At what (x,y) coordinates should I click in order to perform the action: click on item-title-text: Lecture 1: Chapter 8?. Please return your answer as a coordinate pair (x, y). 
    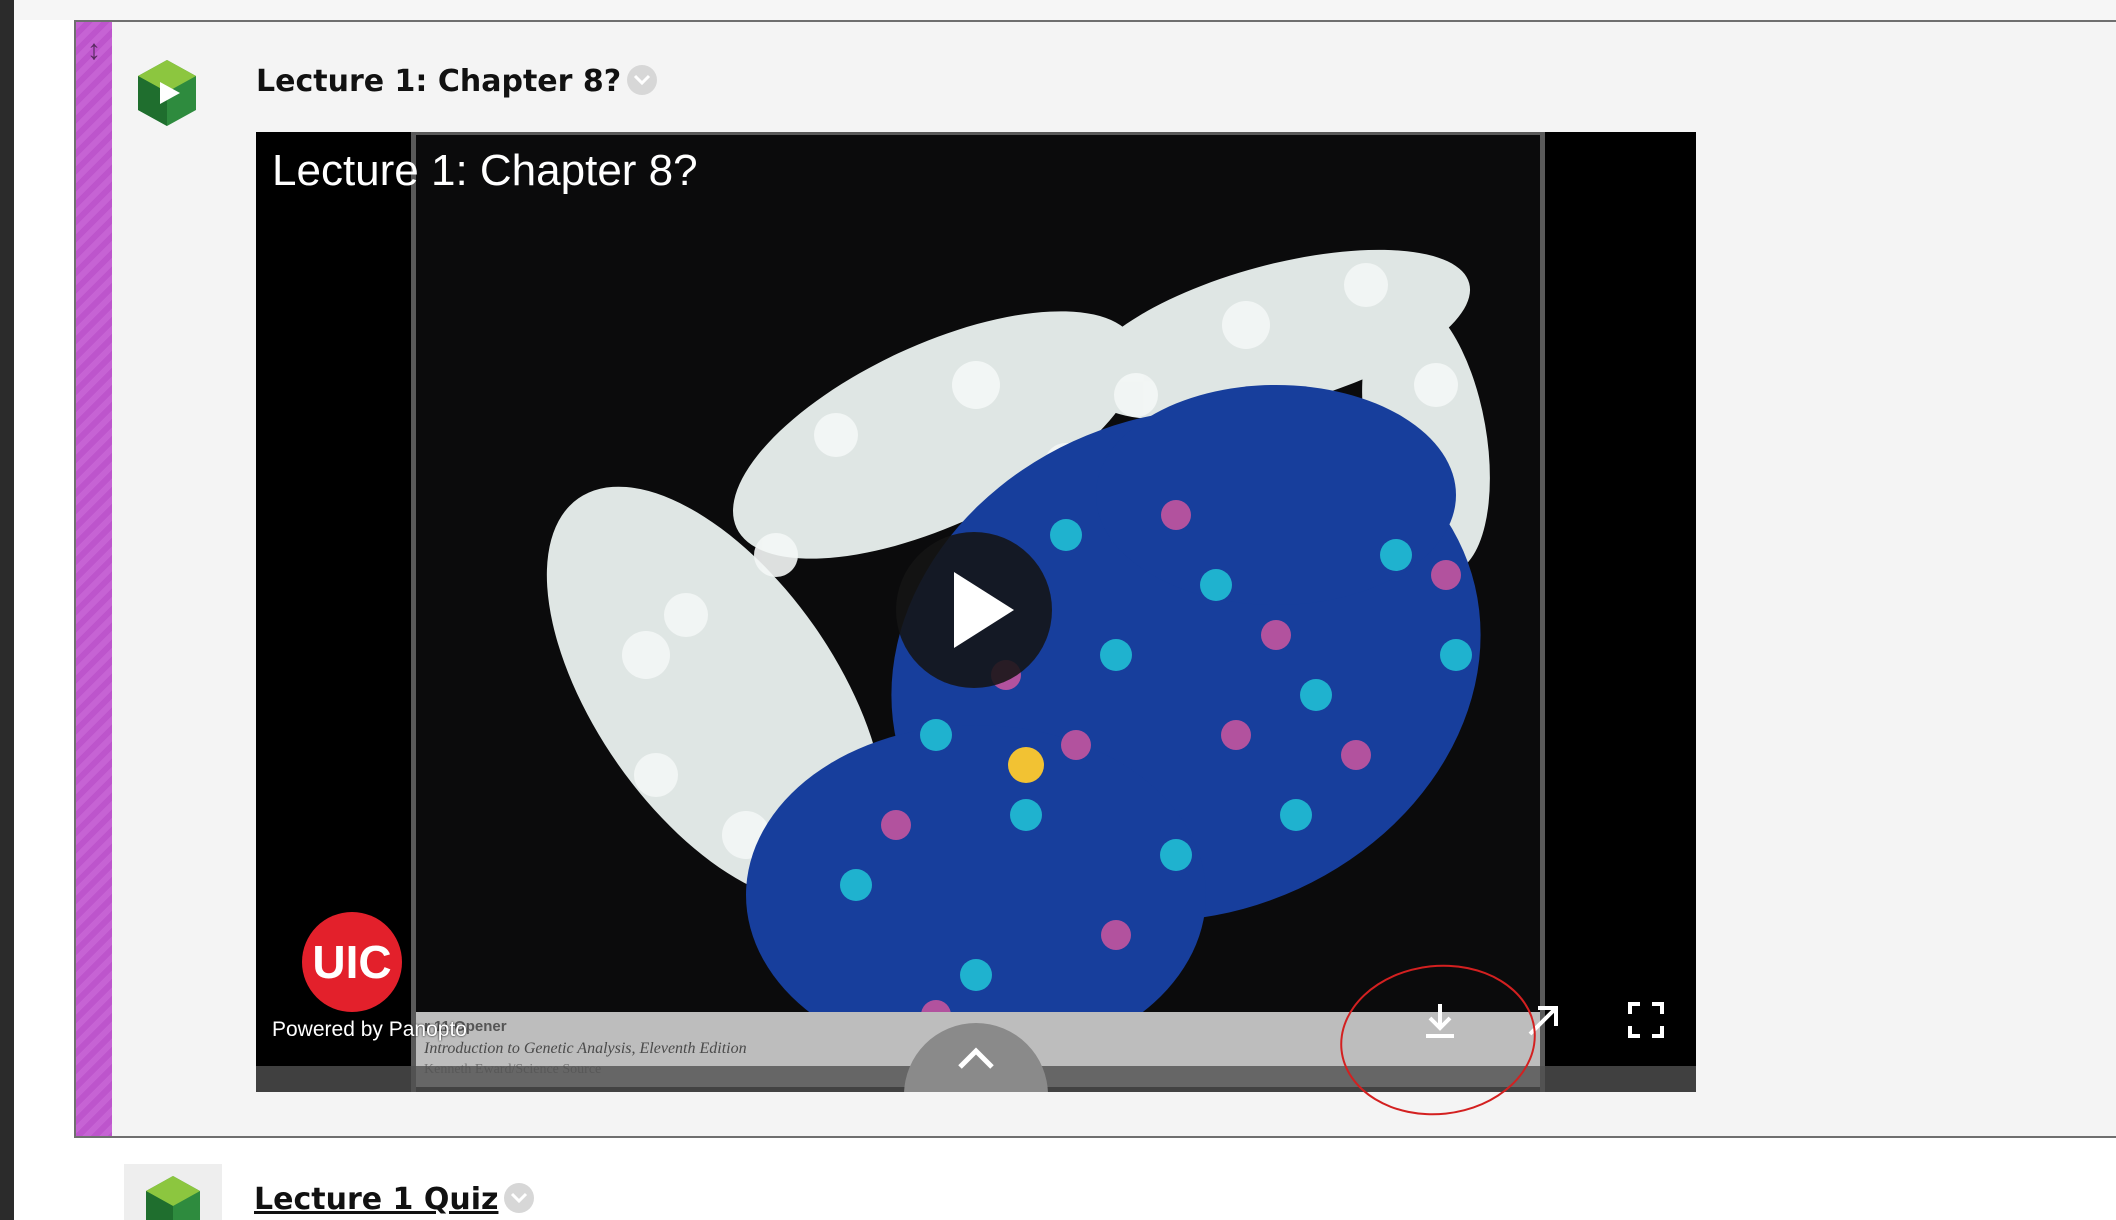
    Looking at the image, I should click on (438, 81).